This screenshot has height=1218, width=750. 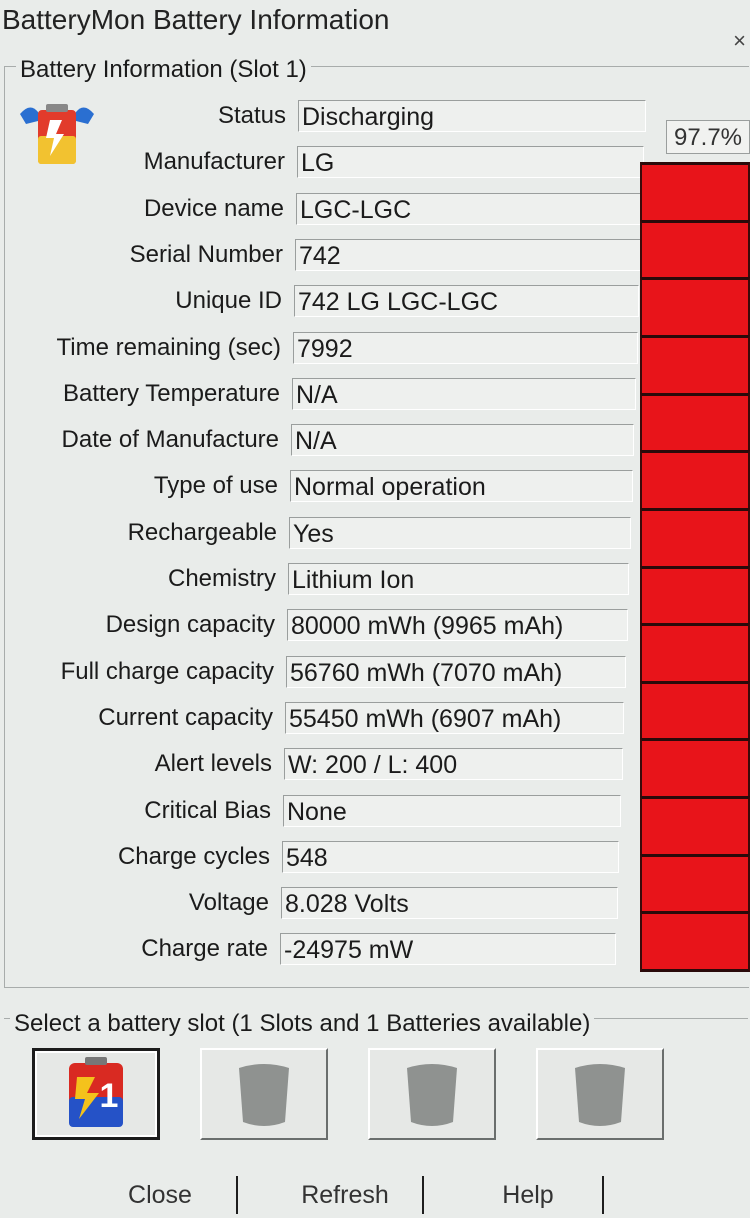 What do you see at coordinates (451, 856) in the screenshot?
I see `field-value-charge-cycles: 548` at bounding box center [451, 856].